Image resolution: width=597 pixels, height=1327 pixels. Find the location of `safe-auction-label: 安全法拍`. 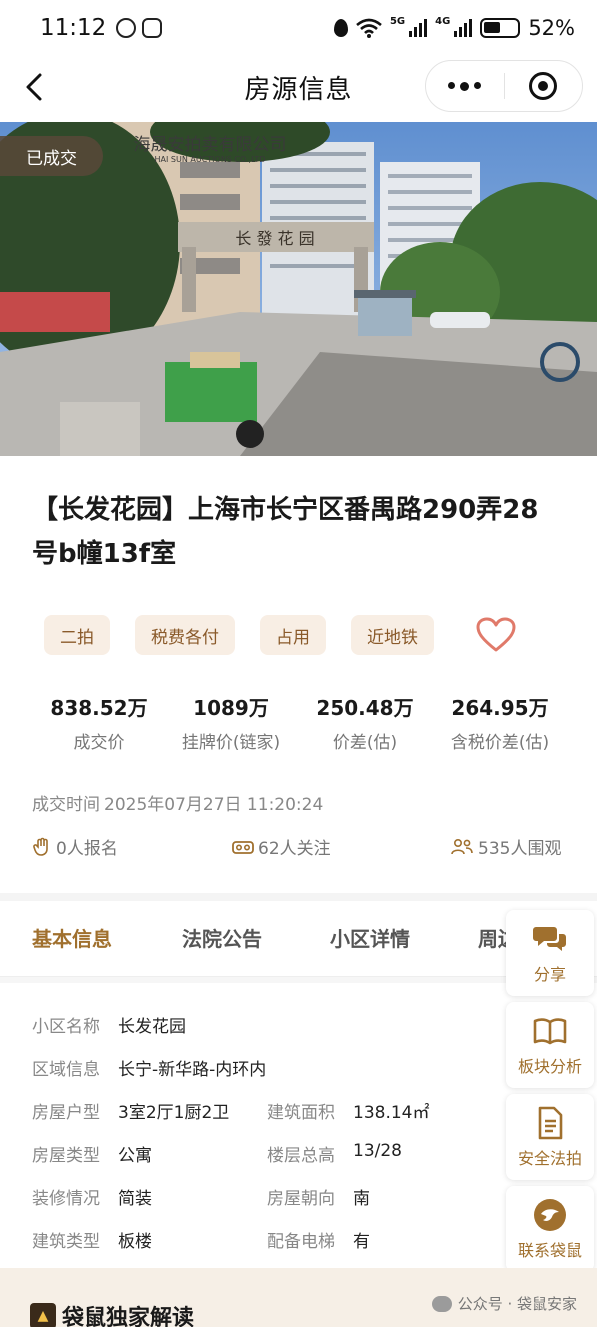

safe-auction-label: 安全法拍 is located at coordinates (549, 1158).